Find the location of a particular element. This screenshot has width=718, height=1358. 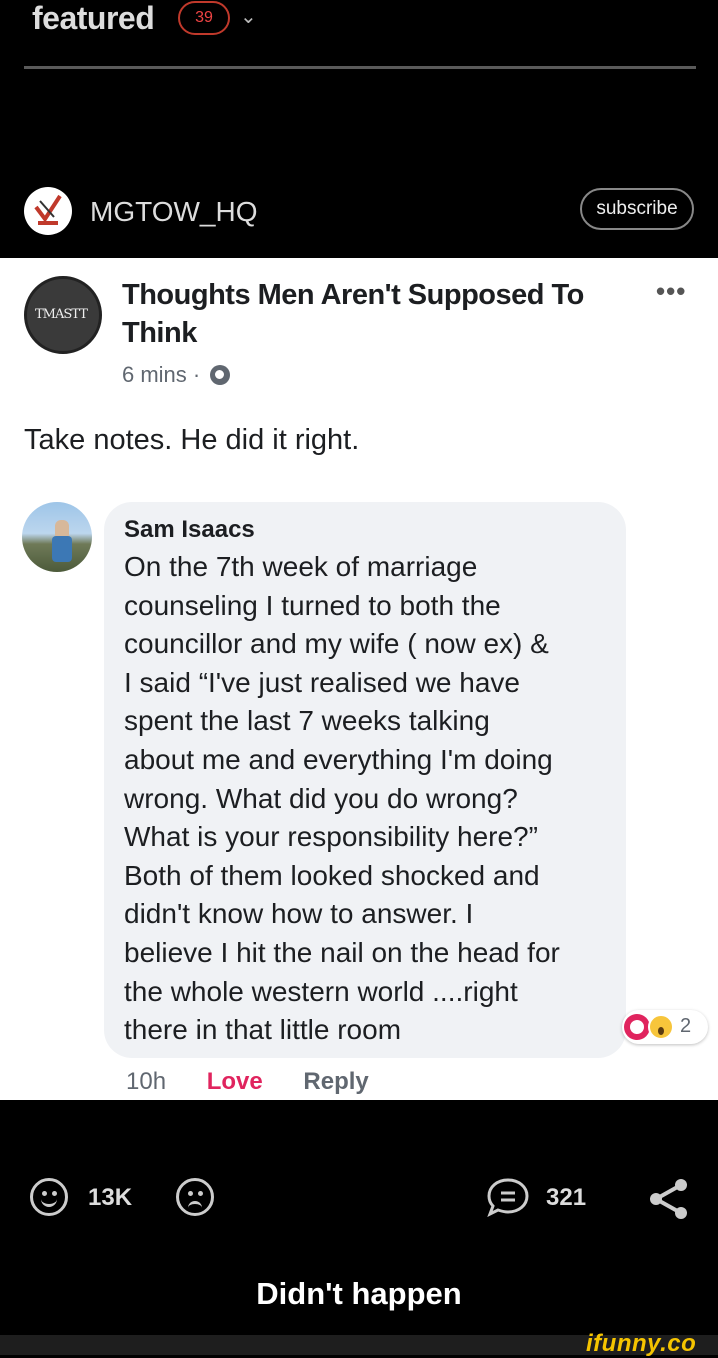

author-row: MGTOW_HQ subscribe is located at coordinates (359, 210).